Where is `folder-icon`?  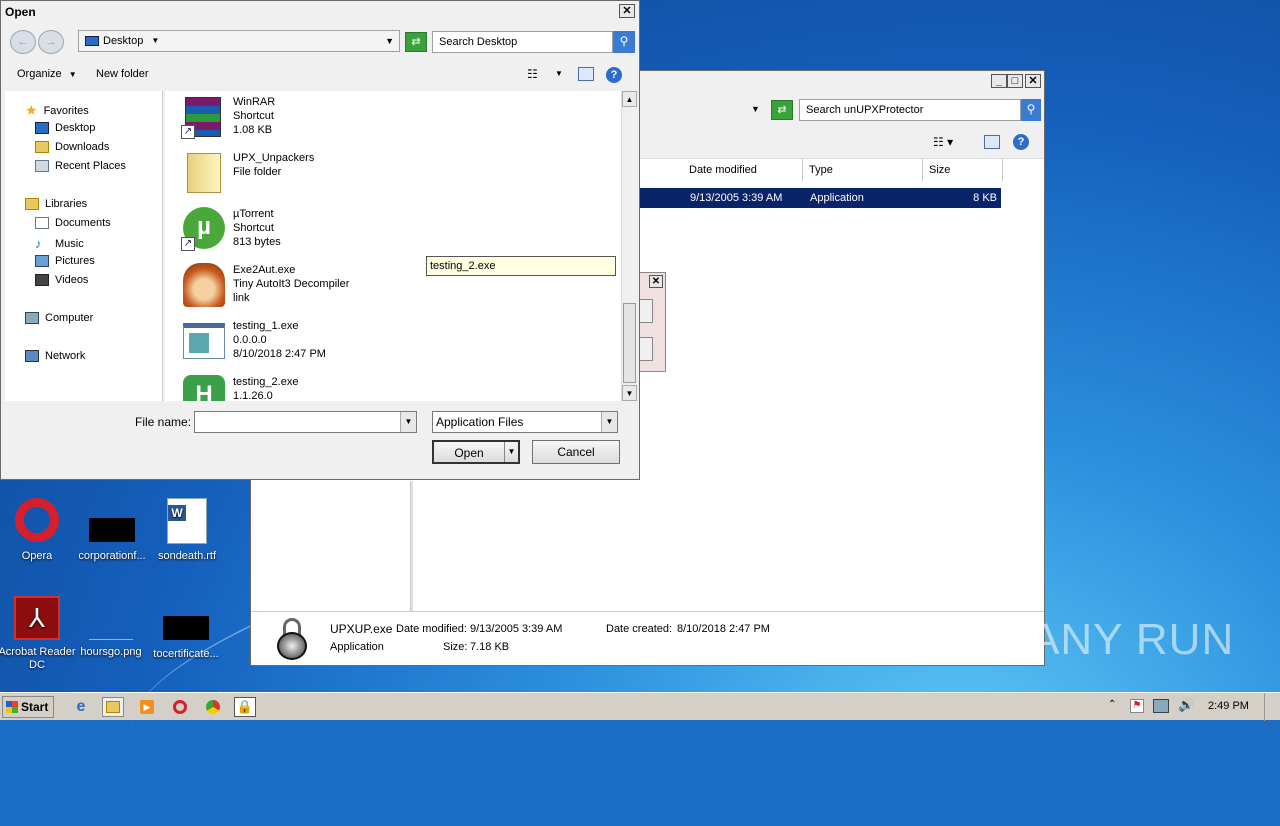
folder-icon is located at coordinates (203, 173).